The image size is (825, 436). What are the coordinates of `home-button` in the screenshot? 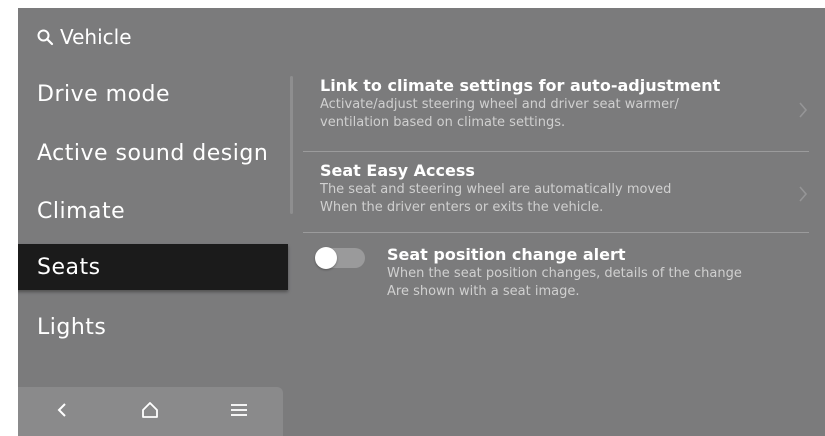 It's located at (150, 412).